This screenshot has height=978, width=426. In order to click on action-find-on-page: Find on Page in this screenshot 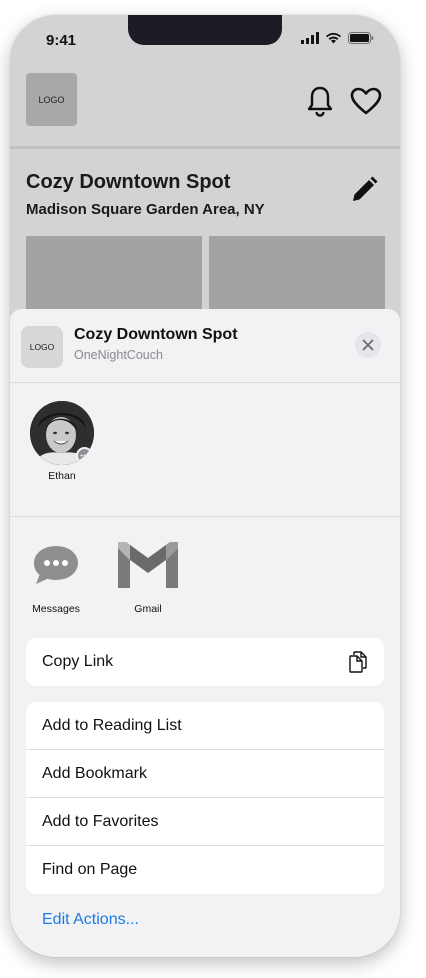, I will do `click(205, 870)`.